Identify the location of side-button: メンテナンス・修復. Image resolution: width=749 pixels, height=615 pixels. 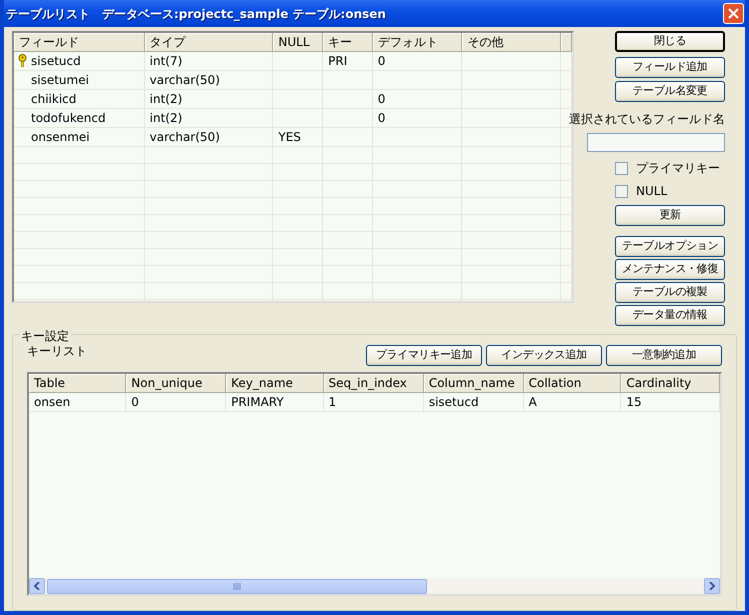
(670, 269).